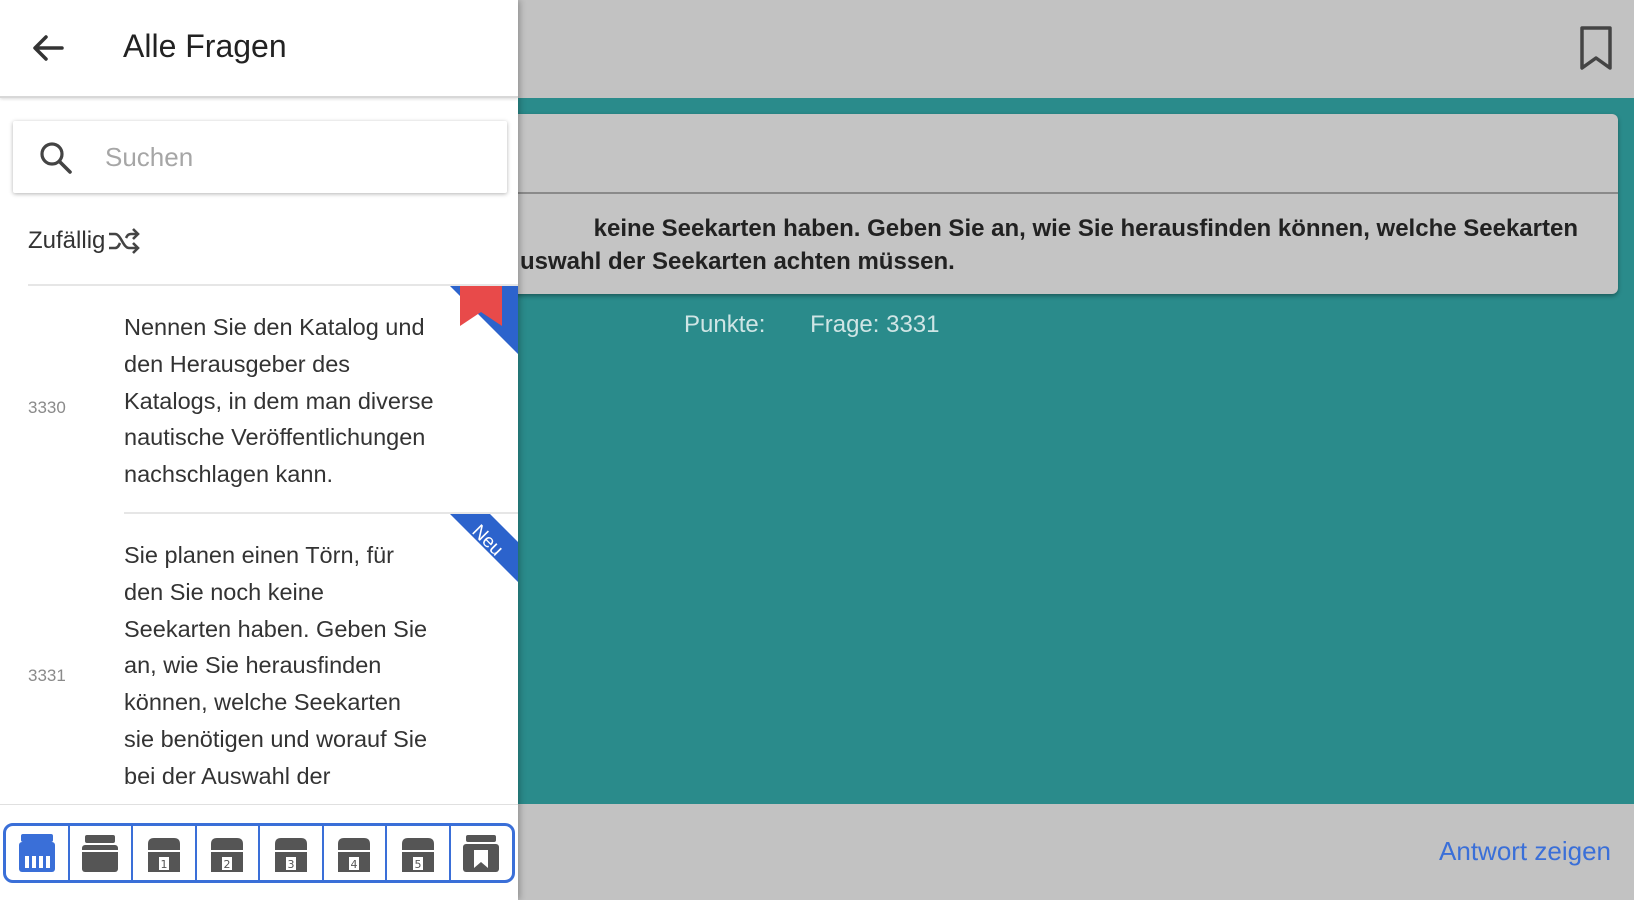 Image resolution: width=1634 pixels, height=900 pixels. Describe the element at coordinates (484, 320) in the screenshot. I see `bookmark-ribbon-icon` at that location.